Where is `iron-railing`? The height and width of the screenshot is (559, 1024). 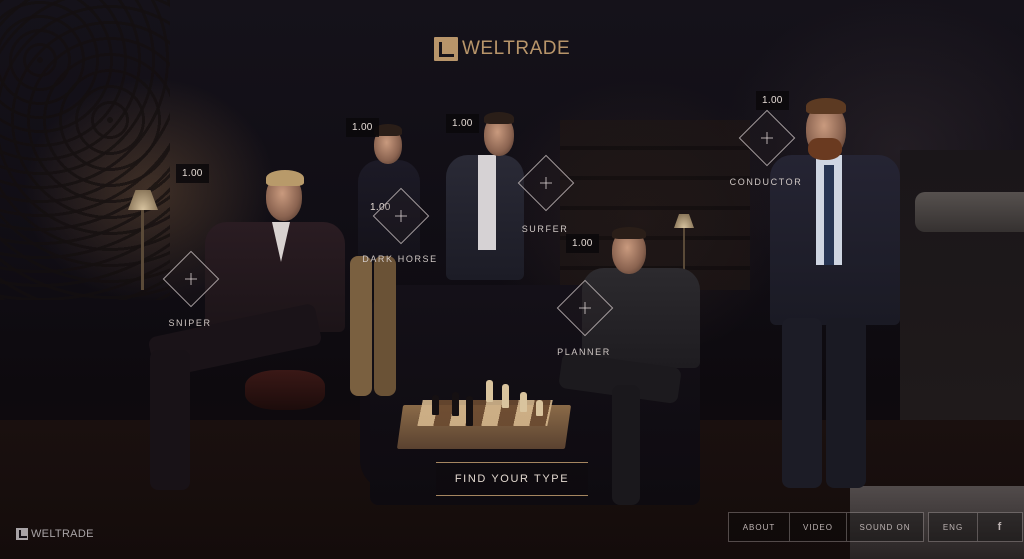
iron-railing is located at coordinates (85, 150).